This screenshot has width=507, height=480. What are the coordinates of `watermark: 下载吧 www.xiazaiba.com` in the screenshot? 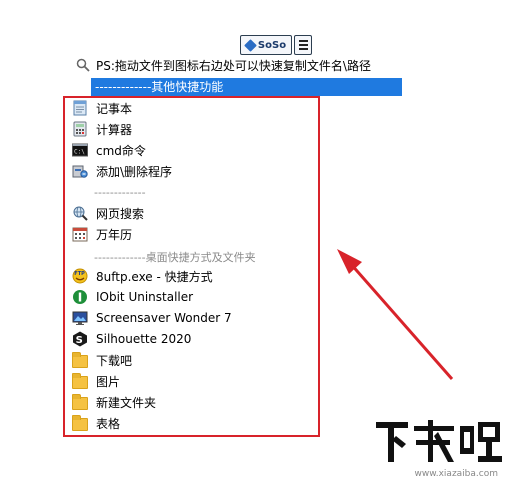 It's located at (438, 449).